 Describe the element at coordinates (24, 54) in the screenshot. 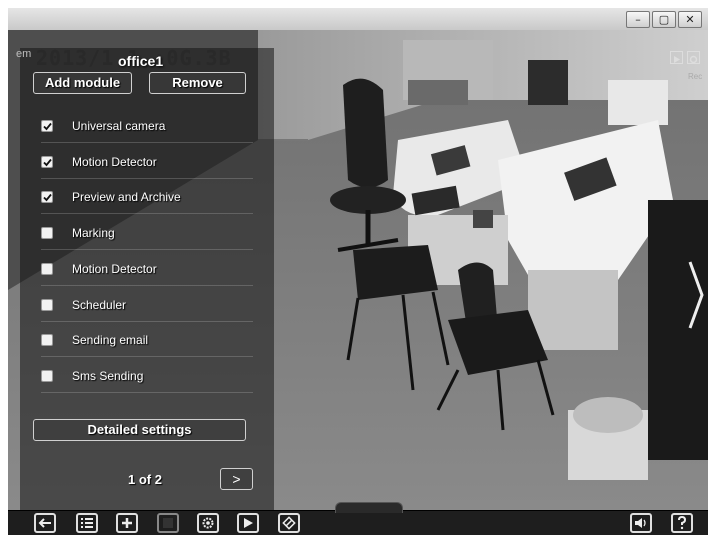

I see `camera-label: em` at that location.